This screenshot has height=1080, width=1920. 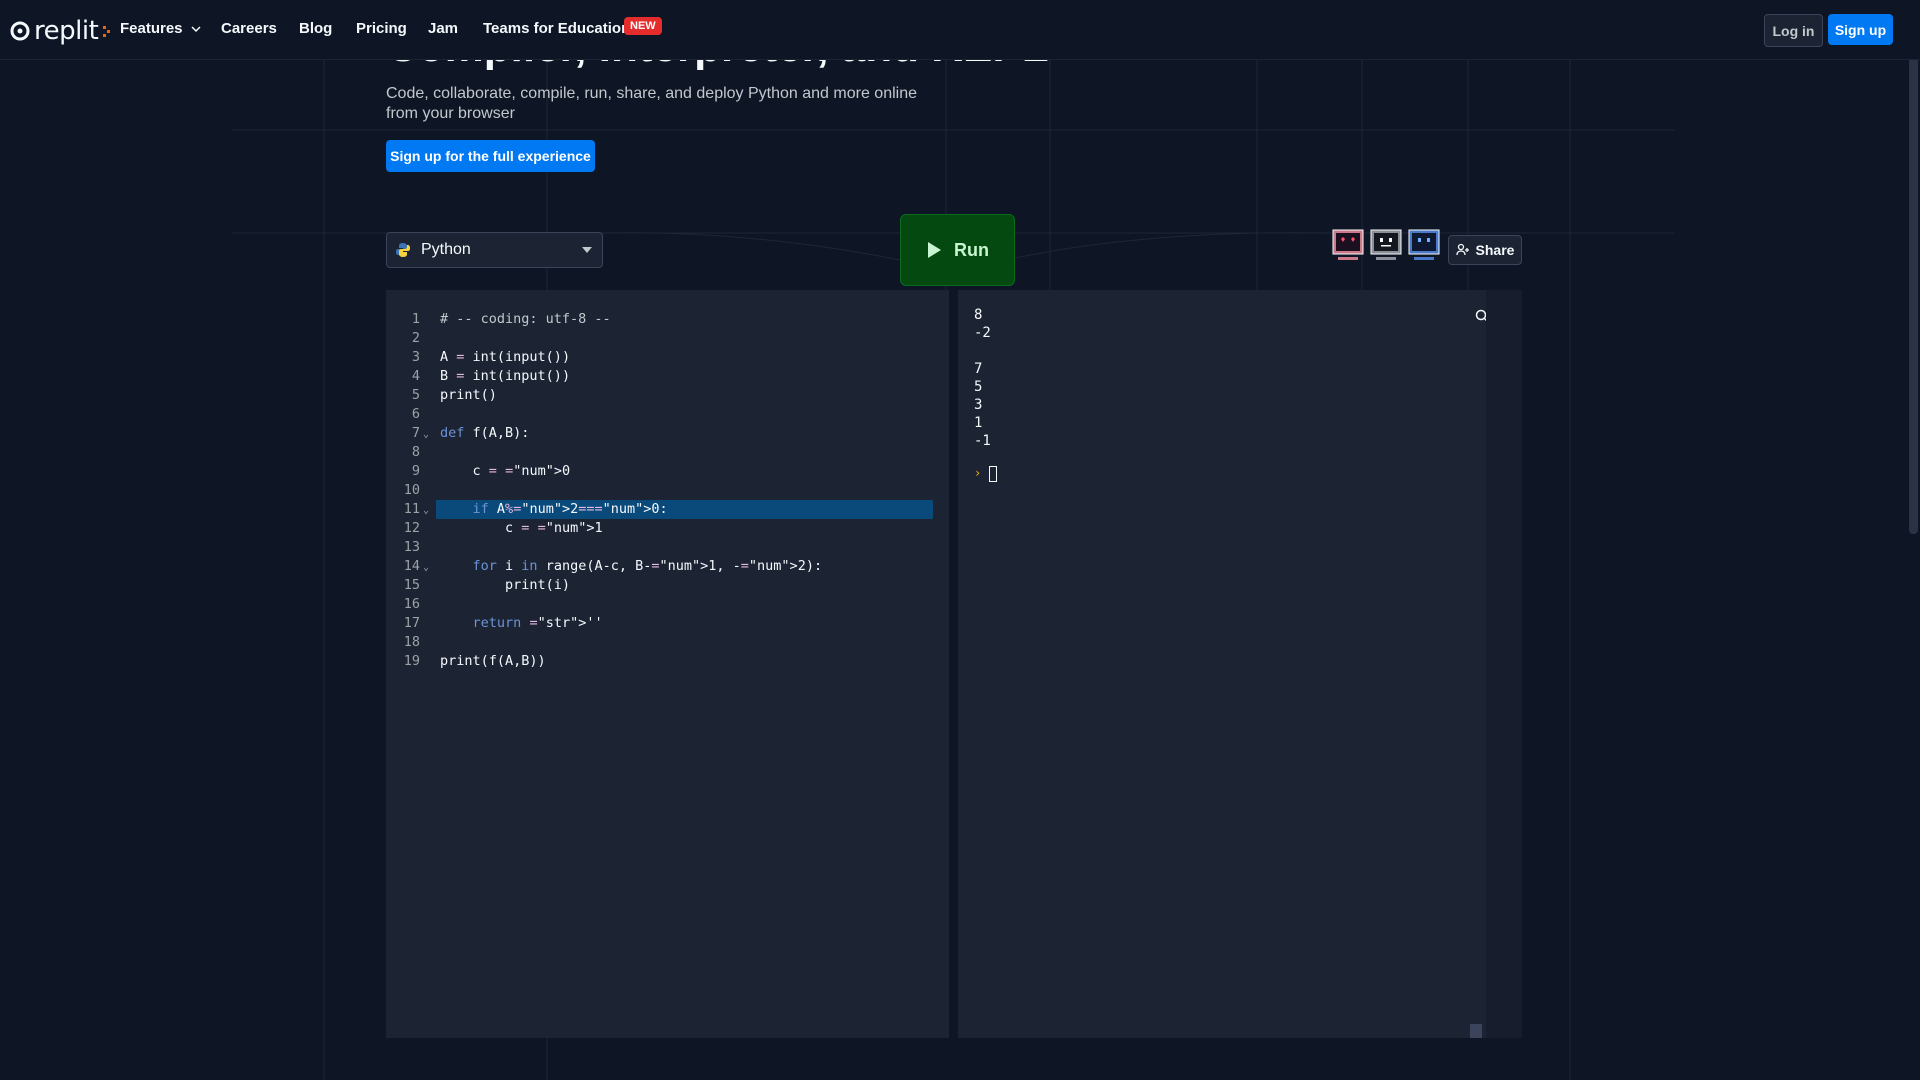 What do you see at coordinates (66, 31) in the screenshot?
I see `logo-text: replit` at bounding box center [66, 31].